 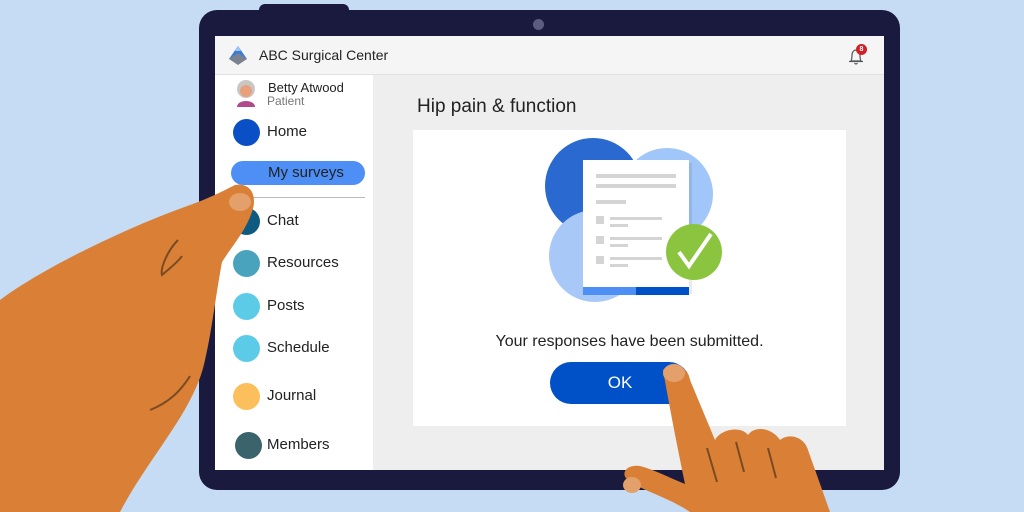 What do you see at coordinates (633, 220) in the screenshot?
I see `survey-submitted-checkmark-icon` at bounding box center [633, 220].